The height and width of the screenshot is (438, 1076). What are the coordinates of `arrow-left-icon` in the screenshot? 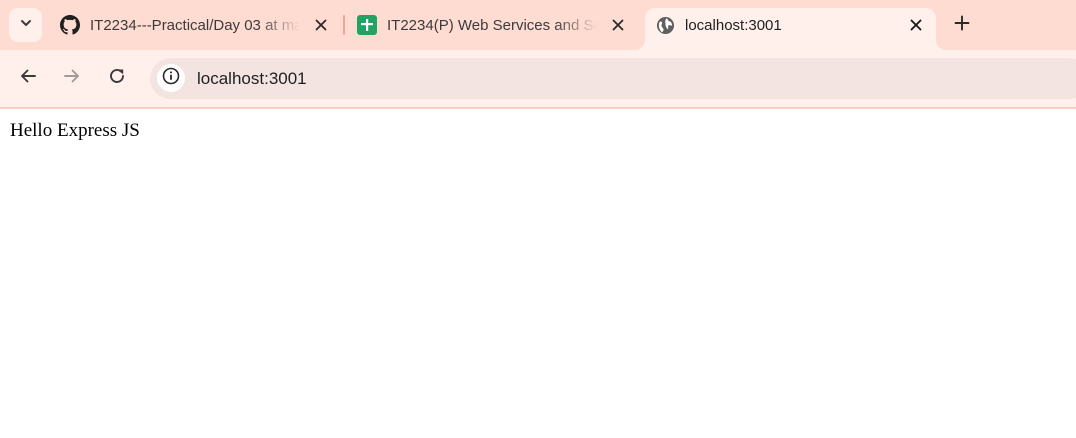 It's located at (28, 78).